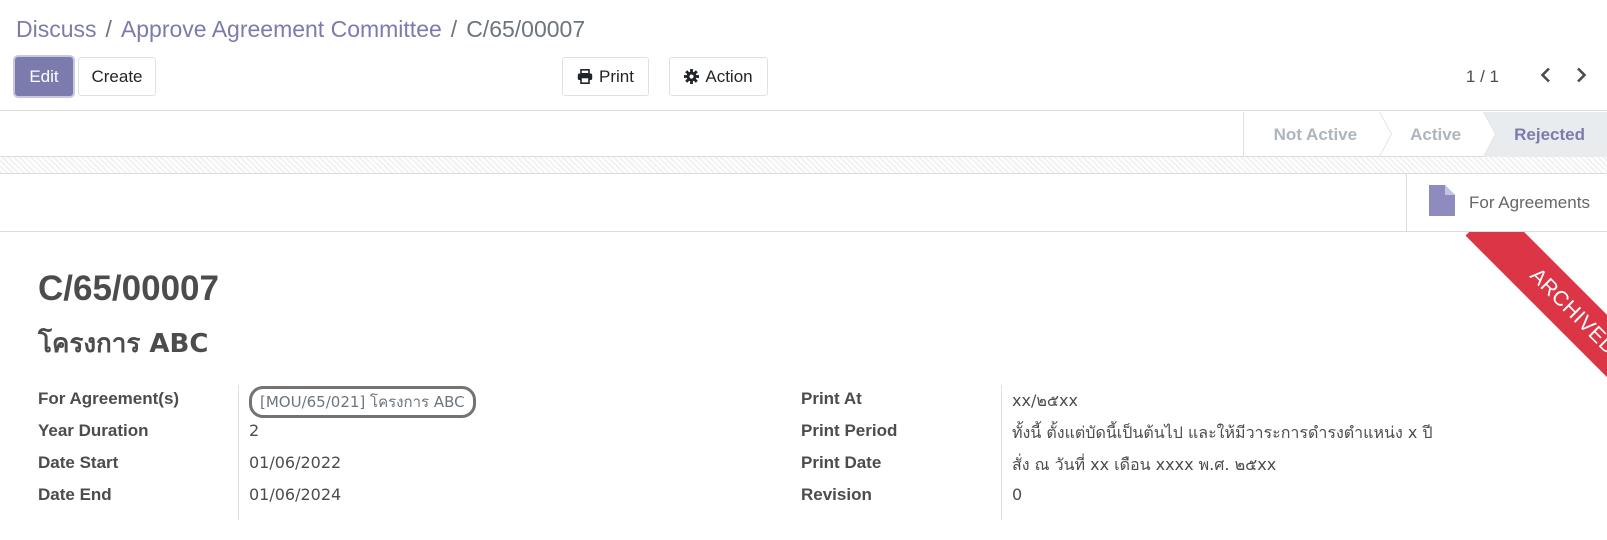 This screenshot has width=1607, height=540. What do you see at coordinates (526, 29) in the screenshot?
I see `breadcrumb-current: C/65/00007` at bounding box center [526, 29].